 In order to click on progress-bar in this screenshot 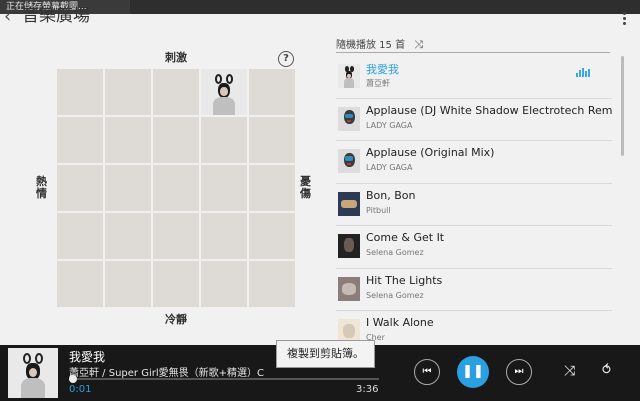, I will do `click(224, 379)`.